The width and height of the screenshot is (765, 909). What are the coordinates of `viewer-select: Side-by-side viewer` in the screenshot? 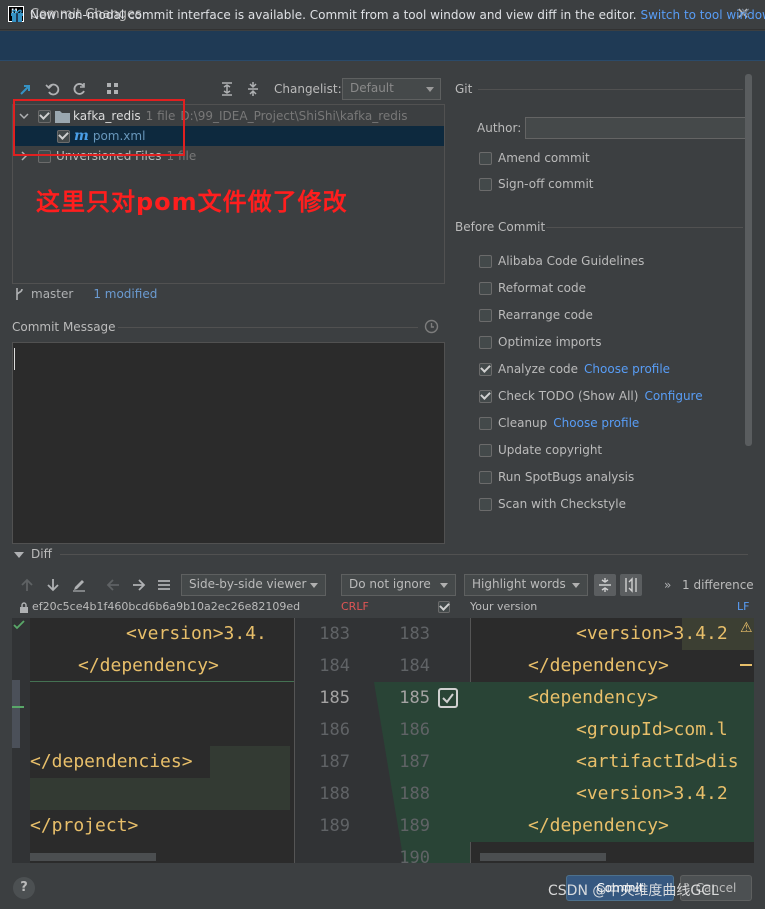 It's located at (253, 585).